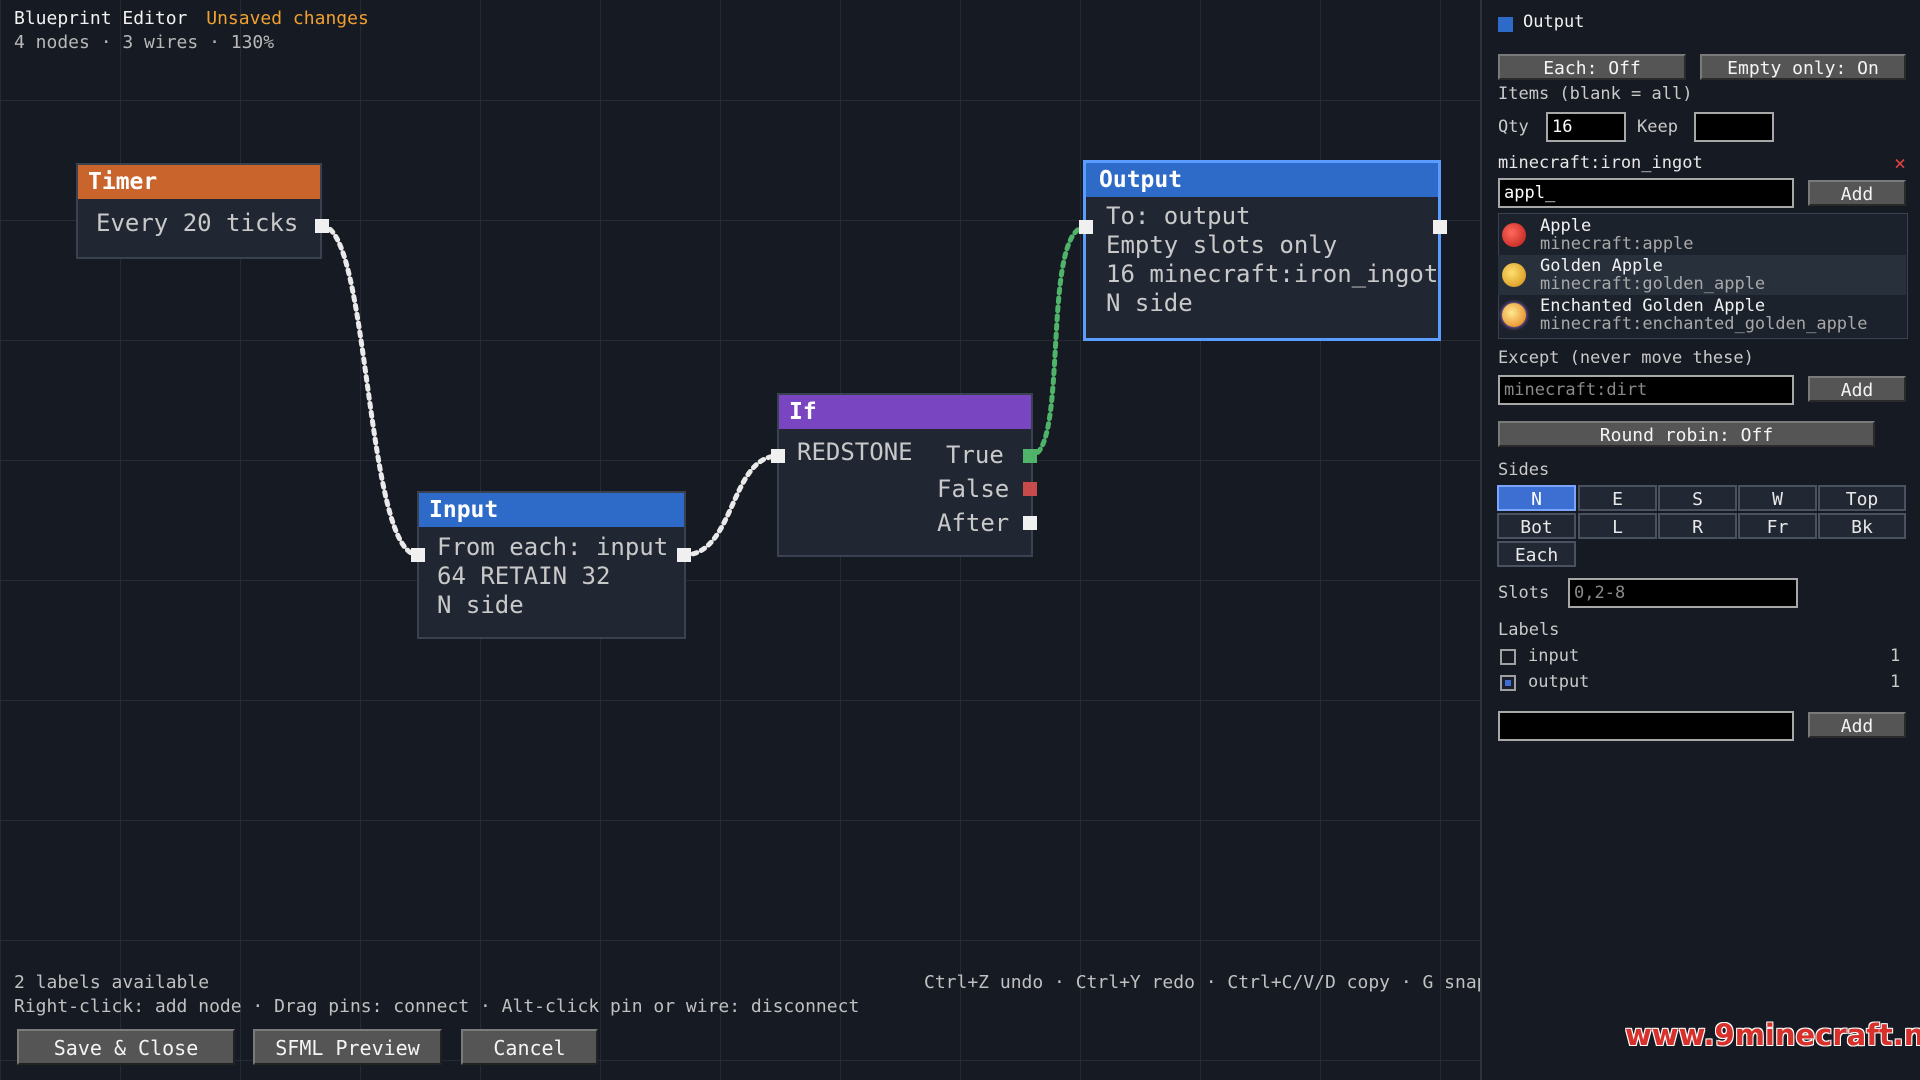 This screenshot has width=1920, height=1080. I want to click on if-condition: REDSTONE, so click(855, 452).